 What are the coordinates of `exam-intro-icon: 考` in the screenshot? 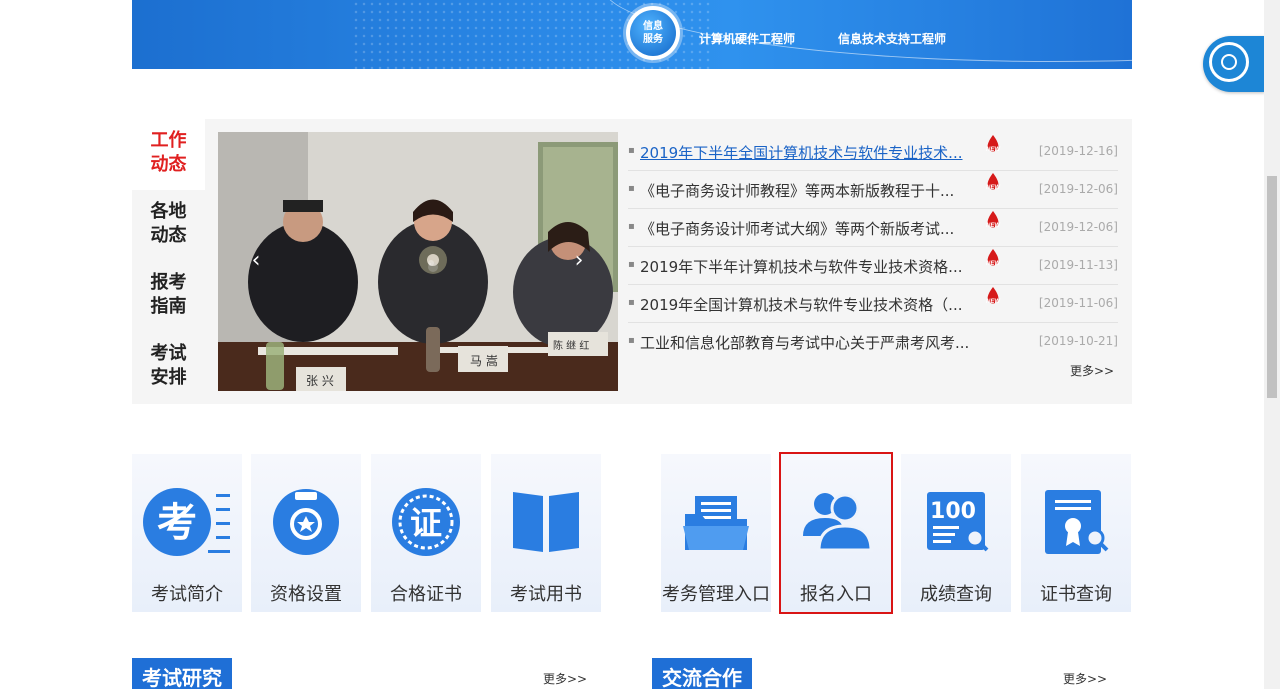 It's located at (186, 522).